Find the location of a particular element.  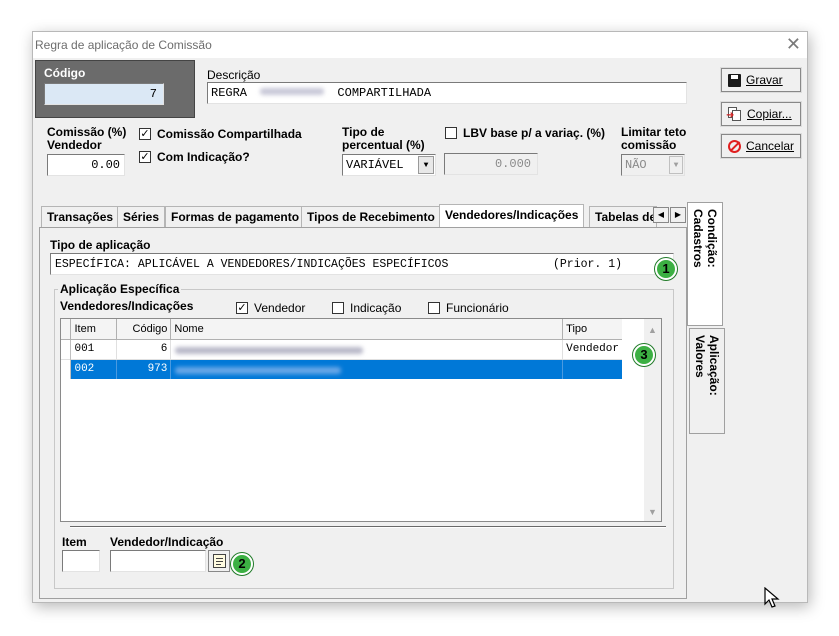

cell-tipo: Vendedor is located at coordinates (592, 349).